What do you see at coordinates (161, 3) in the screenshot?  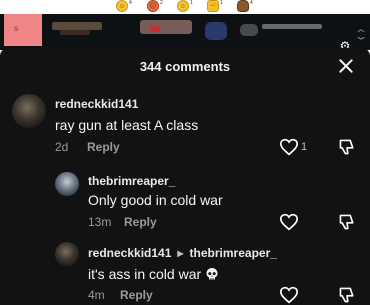 I see `reaction-count: 2` at bounding box center [161, 3].